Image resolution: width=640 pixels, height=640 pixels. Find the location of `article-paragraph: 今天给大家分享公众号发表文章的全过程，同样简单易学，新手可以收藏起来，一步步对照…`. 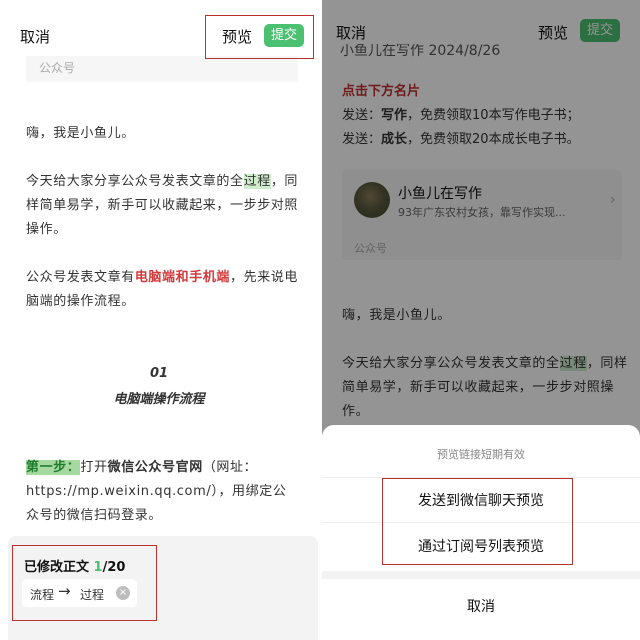

article-paragraph: 今天给大家分享公众号发表文章的全过程，同样简单易学，新手可以收藏起来，一步步对照… is located at coordinates (163, 206).